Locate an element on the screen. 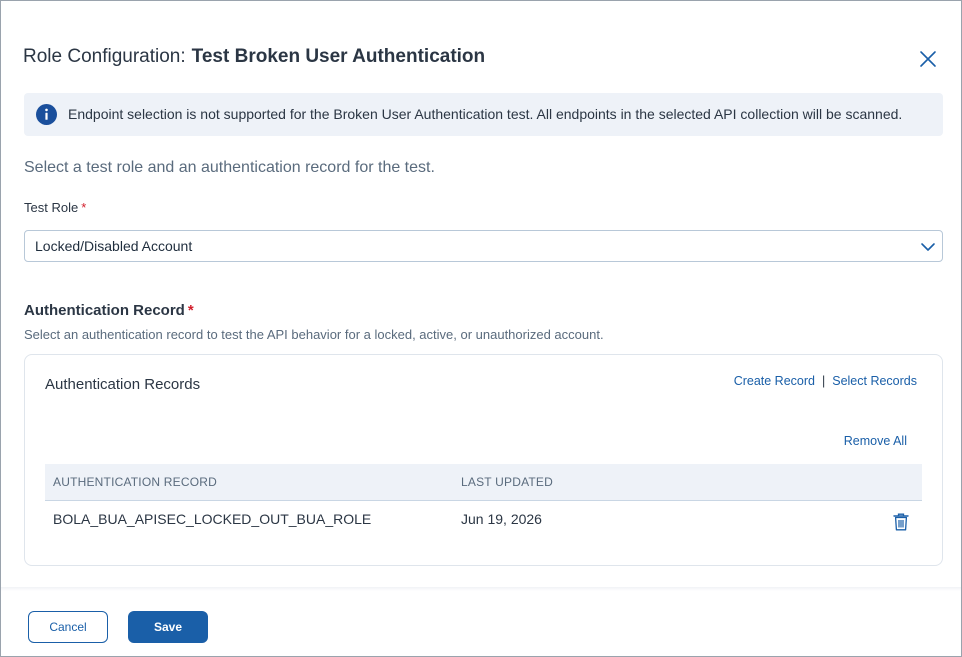 The height and width of the screenshot is (657, 962). close-button is located at coordinates (928, 59).